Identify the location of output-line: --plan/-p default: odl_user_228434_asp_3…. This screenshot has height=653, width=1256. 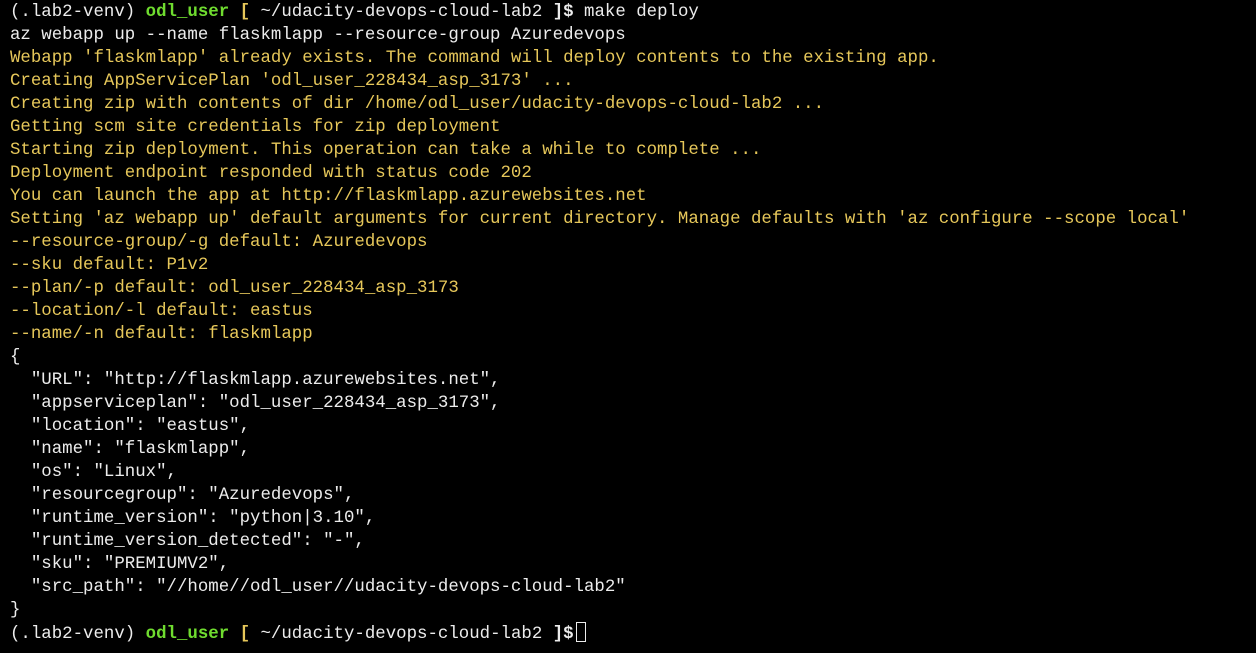
(234, 288).